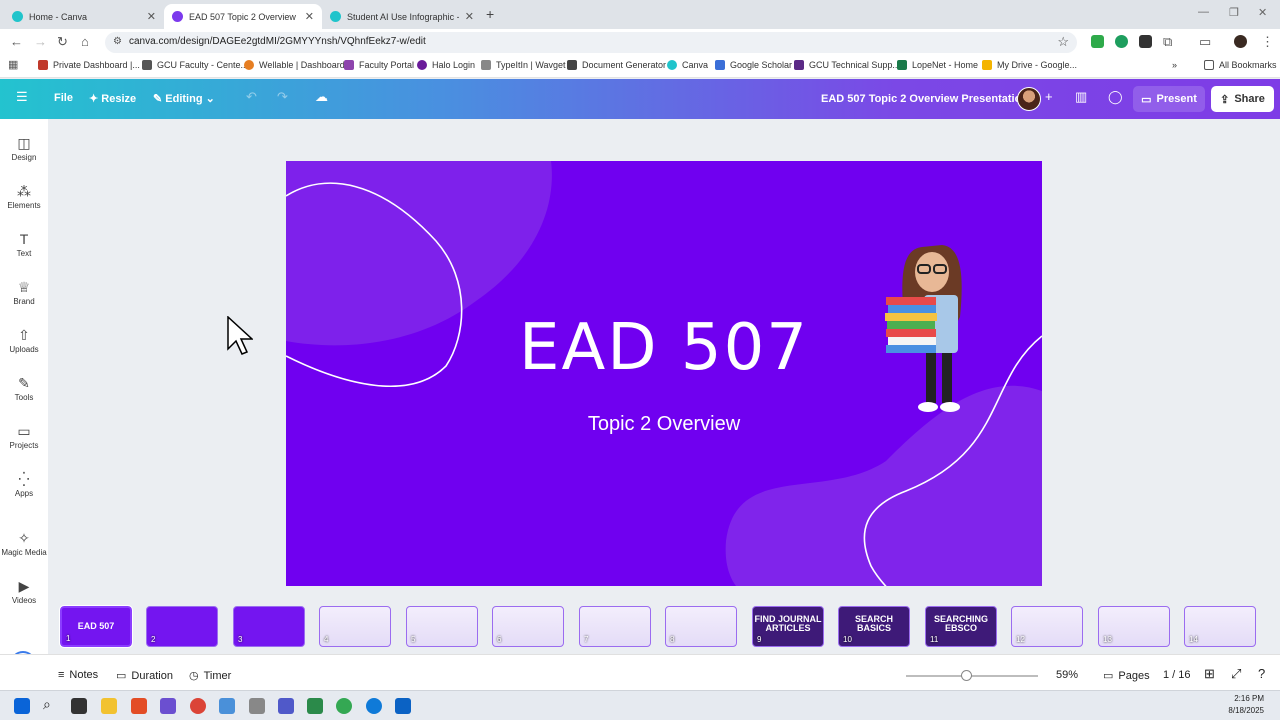  What do you see at coordinates (1246, 705) in the screenshot?
I see `system-clock: 2:16 PM 8/18/2025` at bounding box center [1246, 705].